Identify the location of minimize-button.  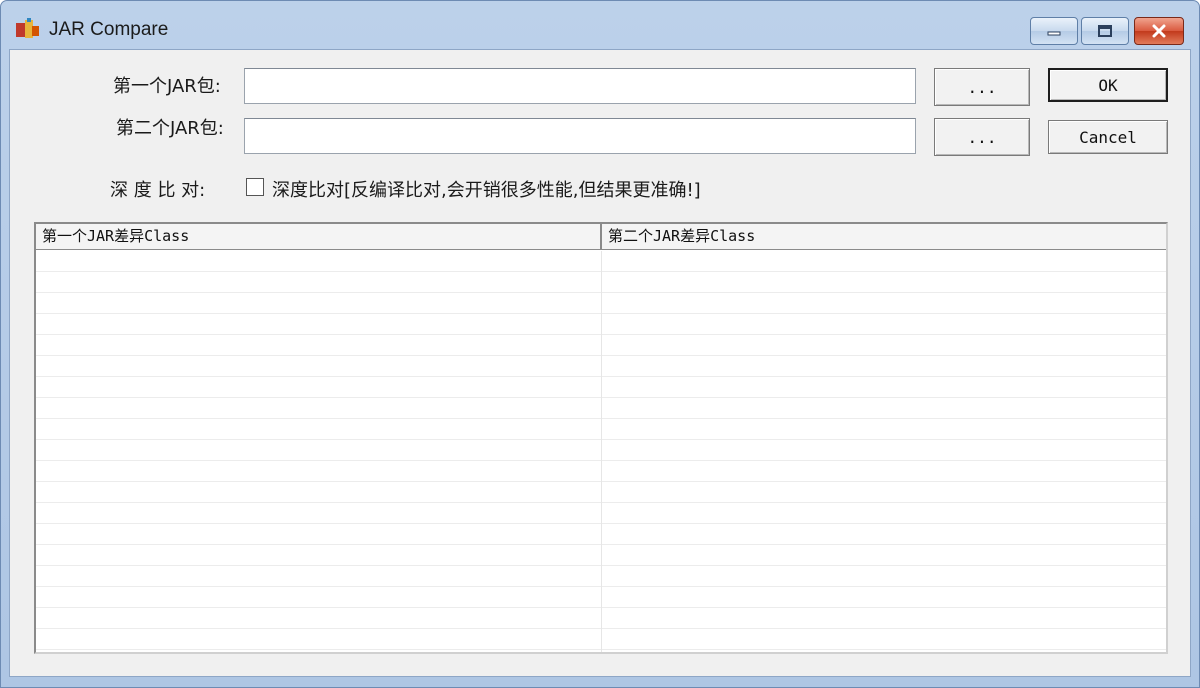
(1054, 31).